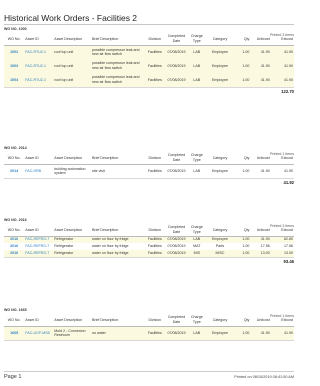  I want to click on cell-wo-no: 1004, so click(14, 80).